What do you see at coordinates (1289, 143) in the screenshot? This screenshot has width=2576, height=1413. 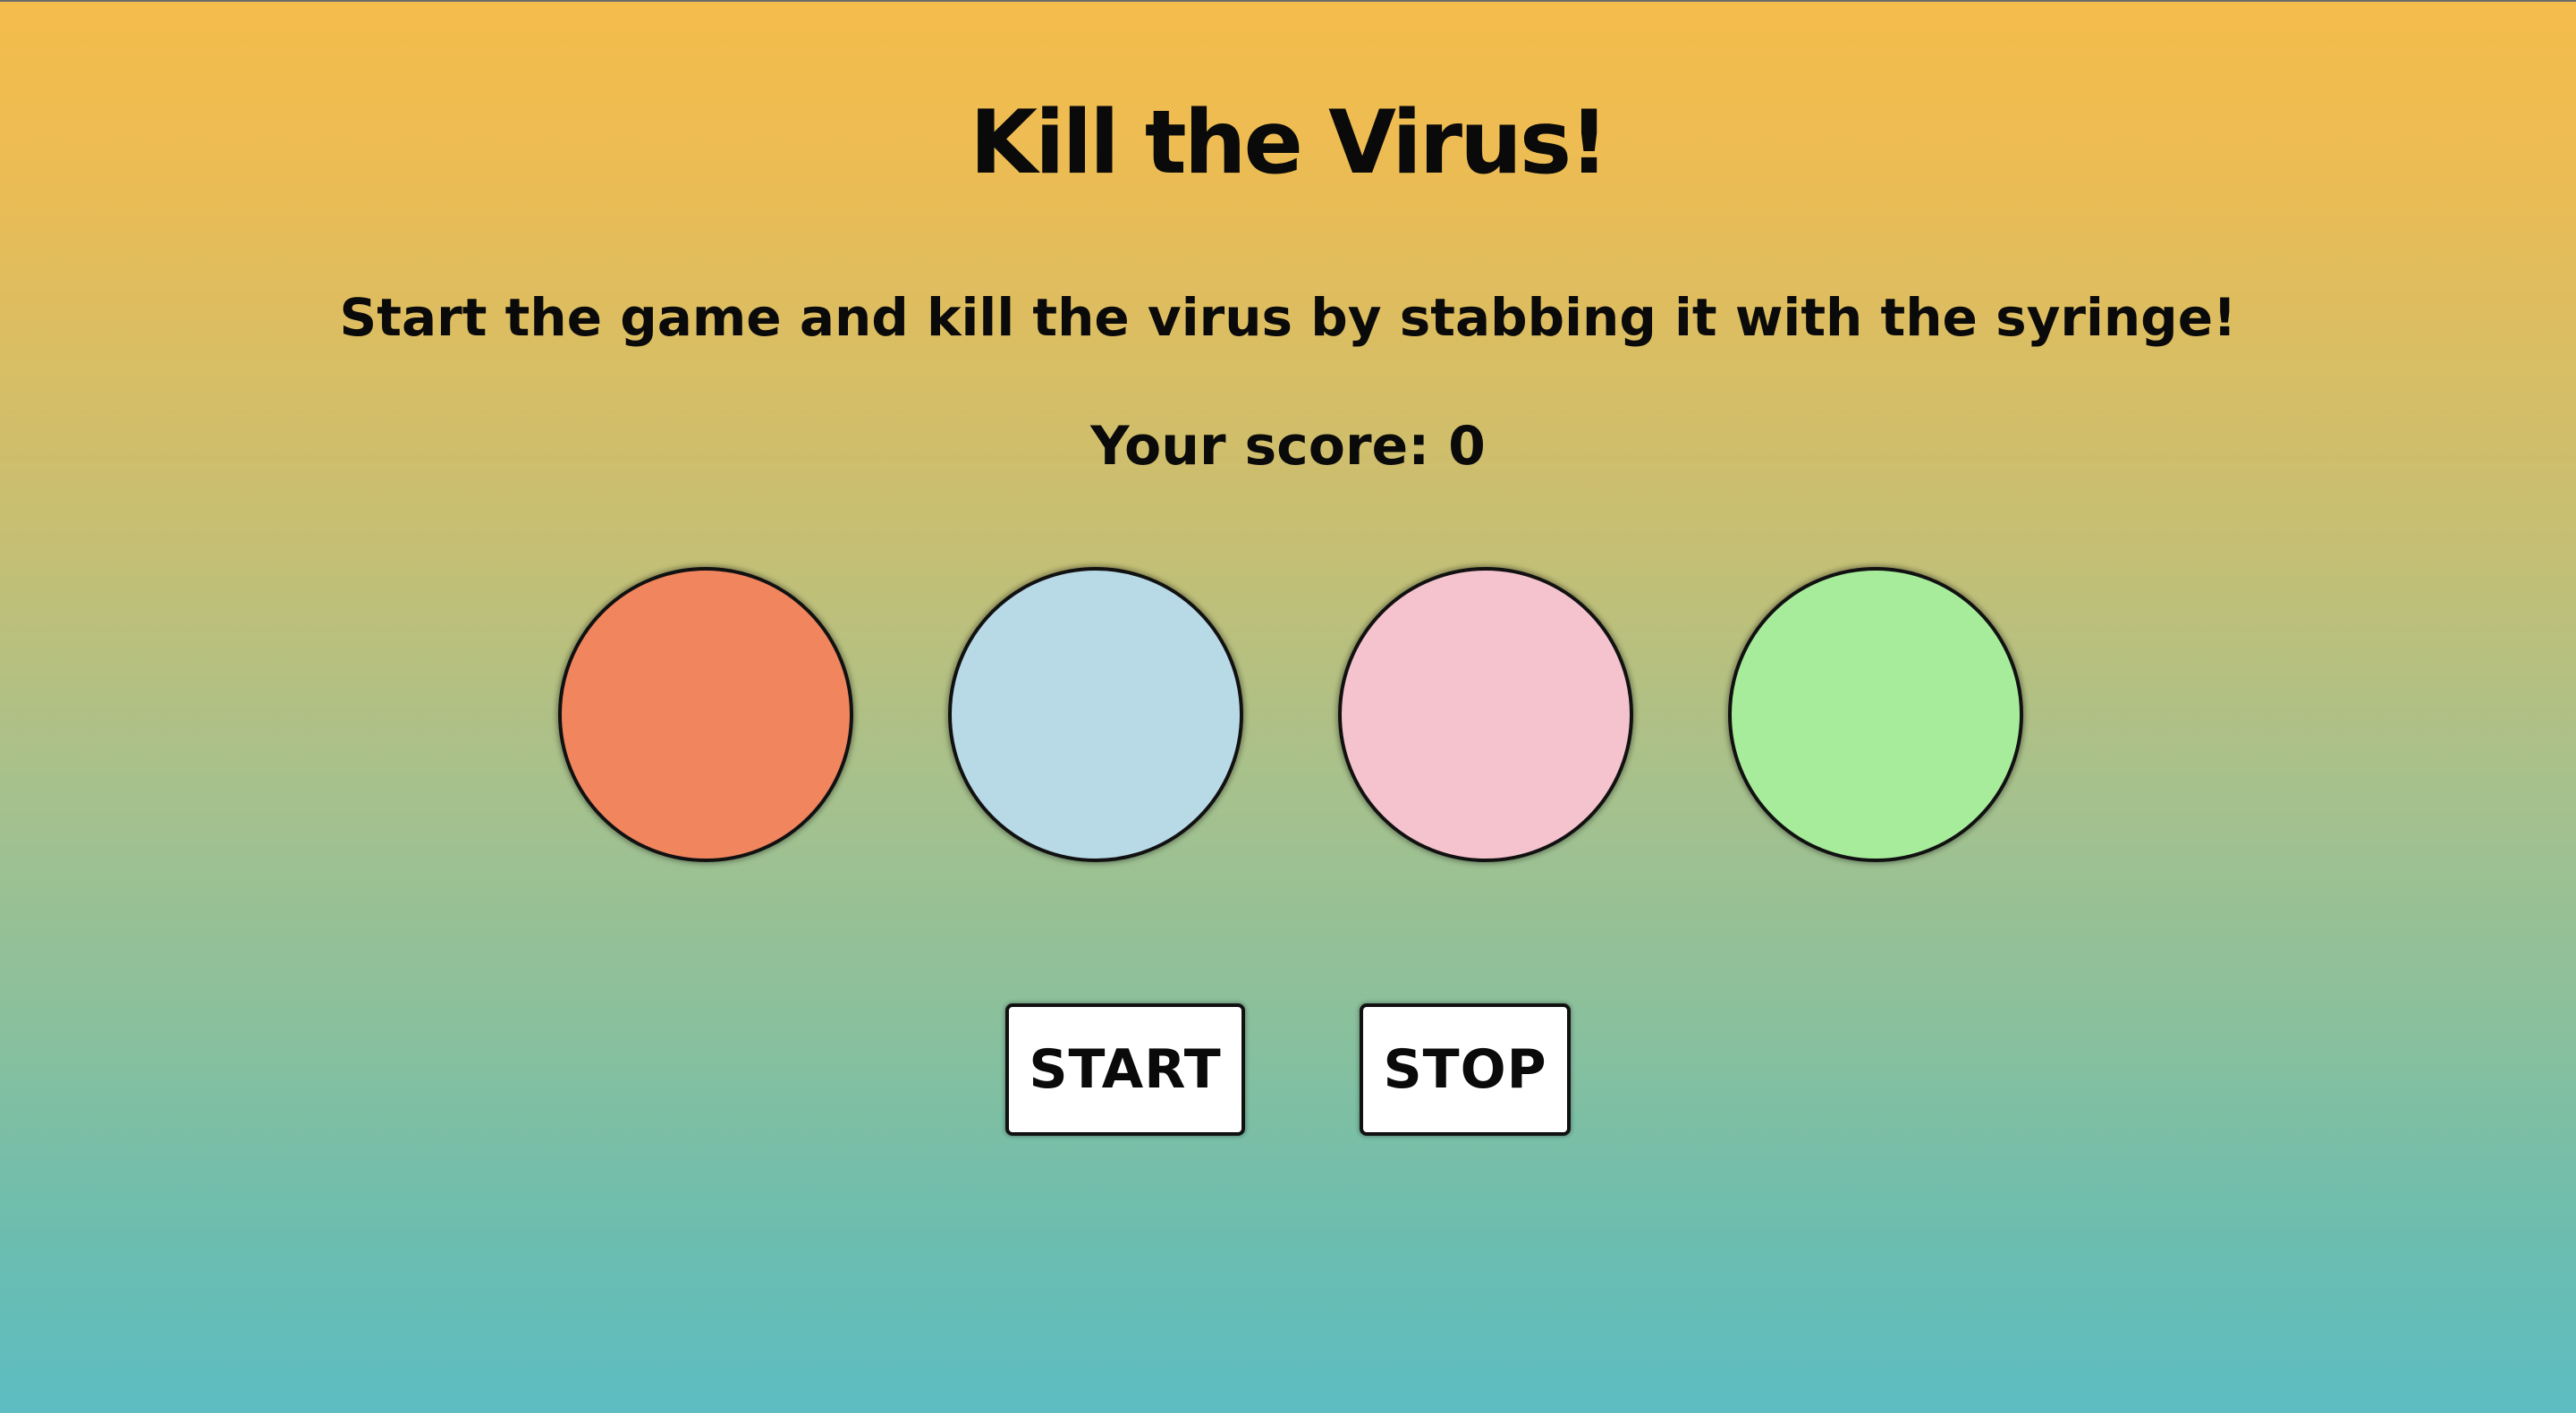 I see `game-title: Kill the Virus!` at bounding box center [1289, 143].